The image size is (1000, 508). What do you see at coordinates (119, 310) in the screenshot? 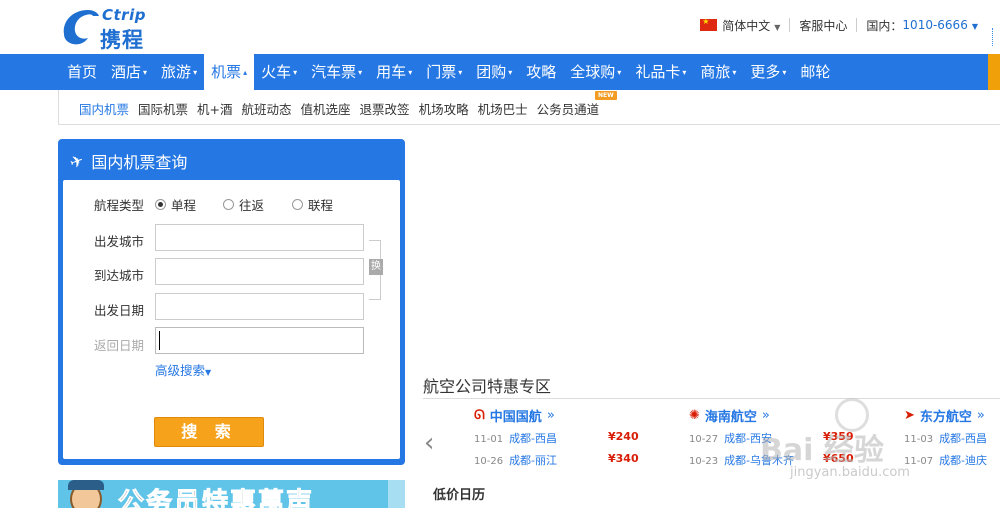
I see `depart-date-label: 出发日期` at bounding box center [119, 310].